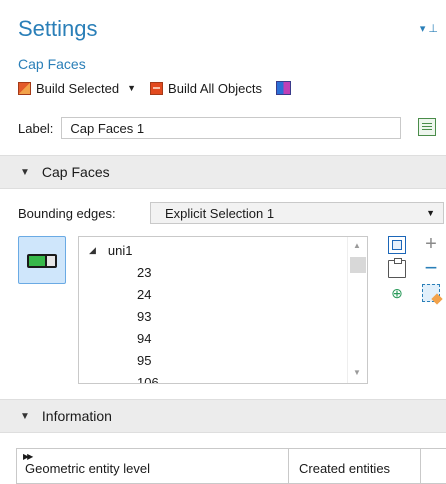  Describe the element at coordinates (397, 293) in the screenshot. I see `zoom-selected-icon: ⊕` at that location.